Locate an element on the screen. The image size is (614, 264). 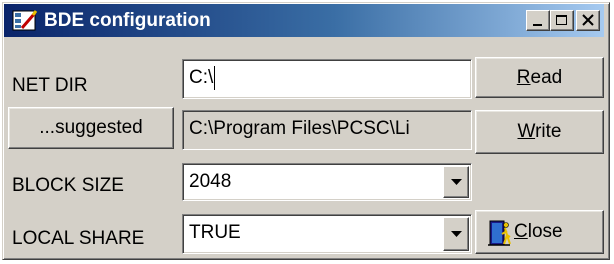
close-window-button is located at coordinates (588, 20).